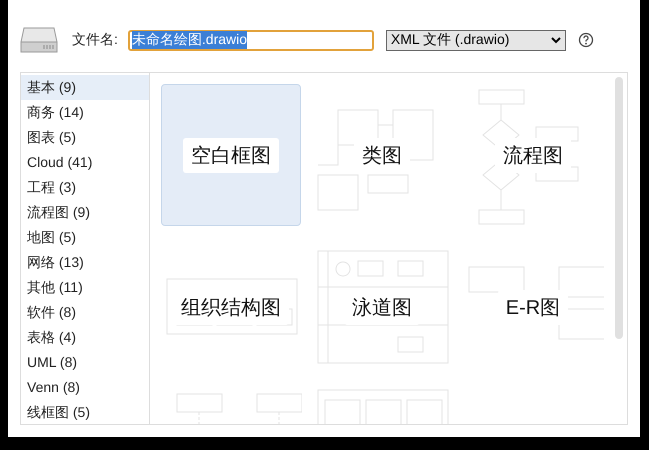 Image resolution: width=649 pixels, height=450 pixels. I want to click on chevron-down-icon, so click(555, 40).